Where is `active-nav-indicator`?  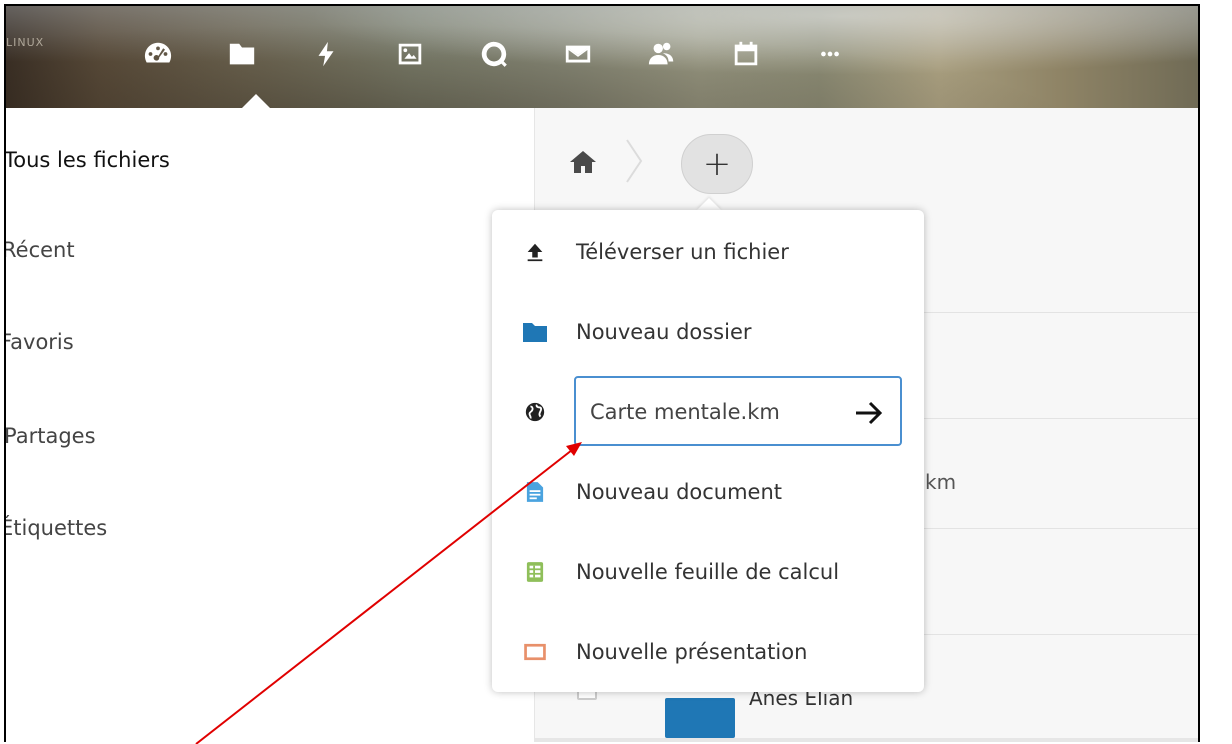 active-nav-indicator is located at coordinates (256, 101).